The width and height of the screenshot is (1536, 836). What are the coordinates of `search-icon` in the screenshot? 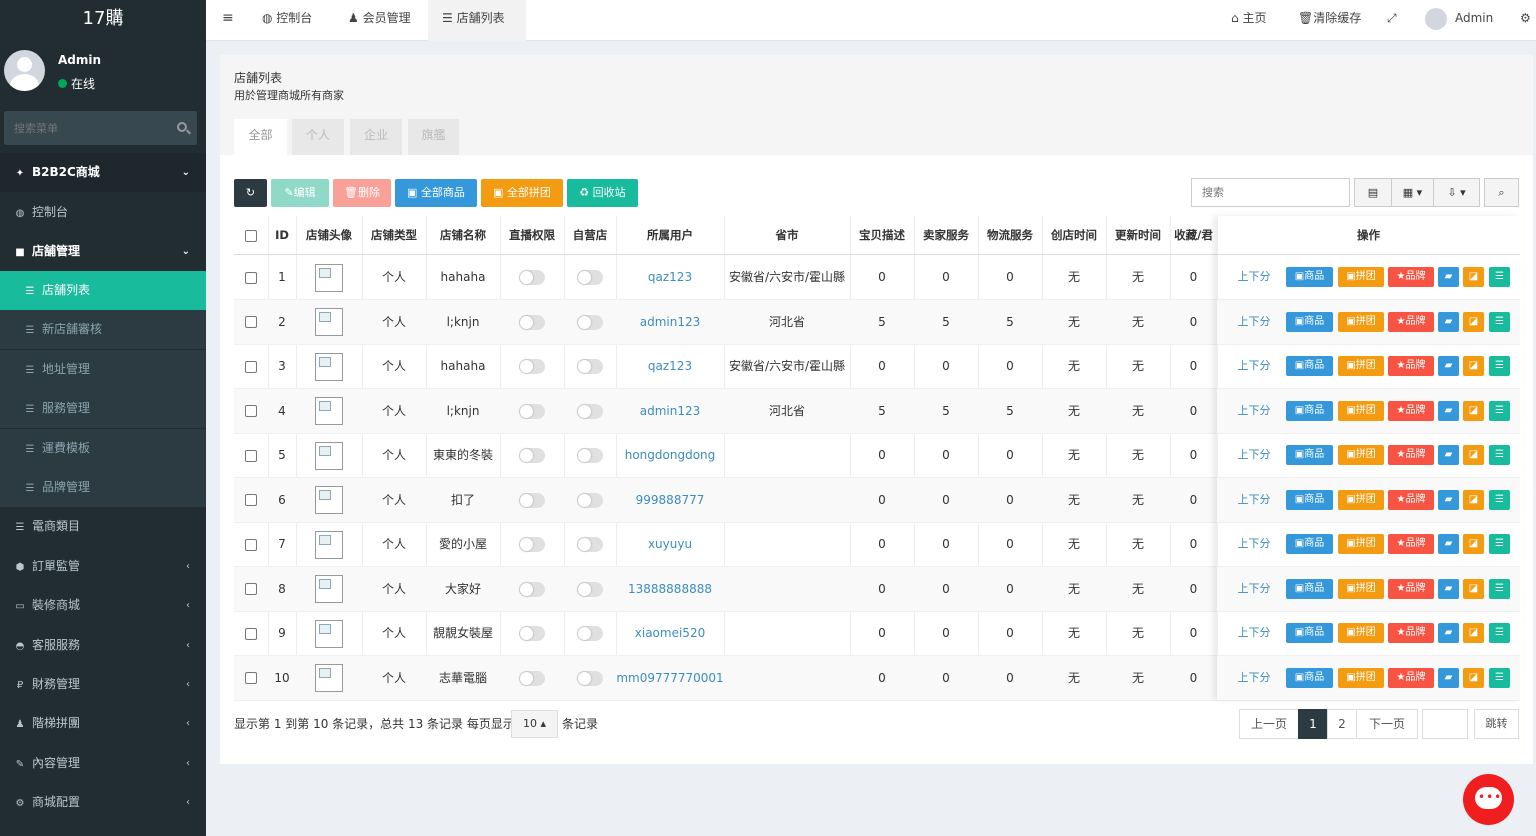 It's located at (182, 127).